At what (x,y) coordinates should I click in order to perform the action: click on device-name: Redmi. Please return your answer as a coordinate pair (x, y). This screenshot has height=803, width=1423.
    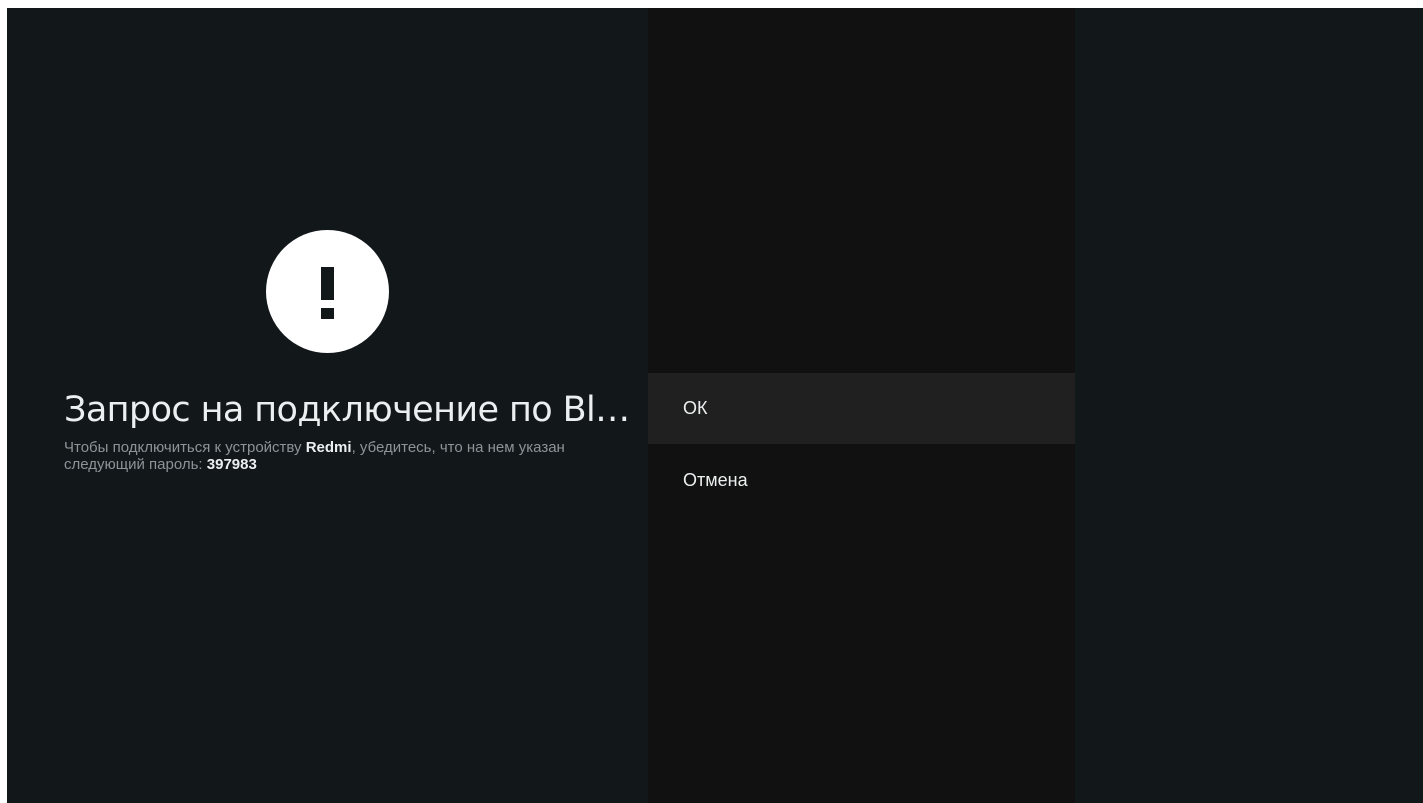
    Looking at the image, I should click on (328, 447).